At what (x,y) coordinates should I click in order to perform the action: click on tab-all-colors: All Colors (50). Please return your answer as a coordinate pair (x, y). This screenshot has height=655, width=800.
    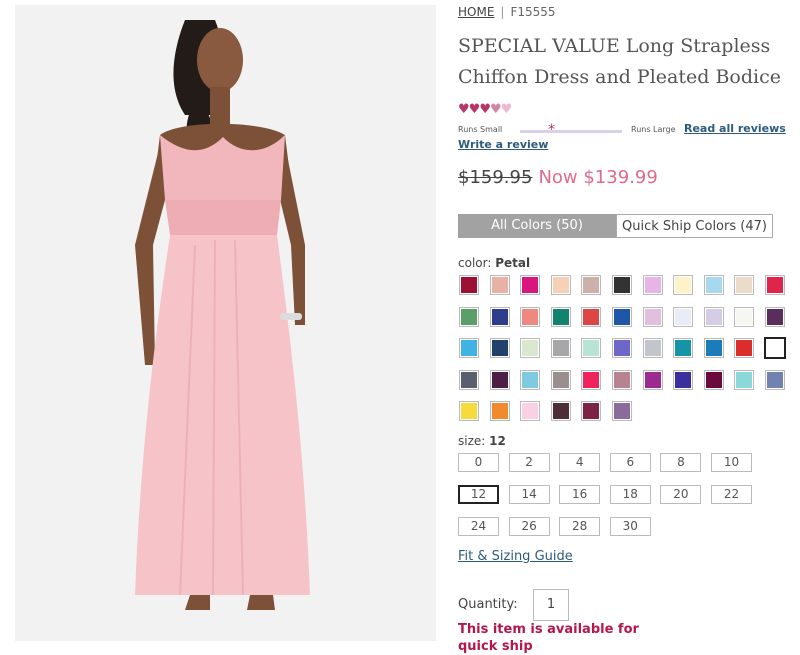
    Looking at the image, I should click on (537, 226).